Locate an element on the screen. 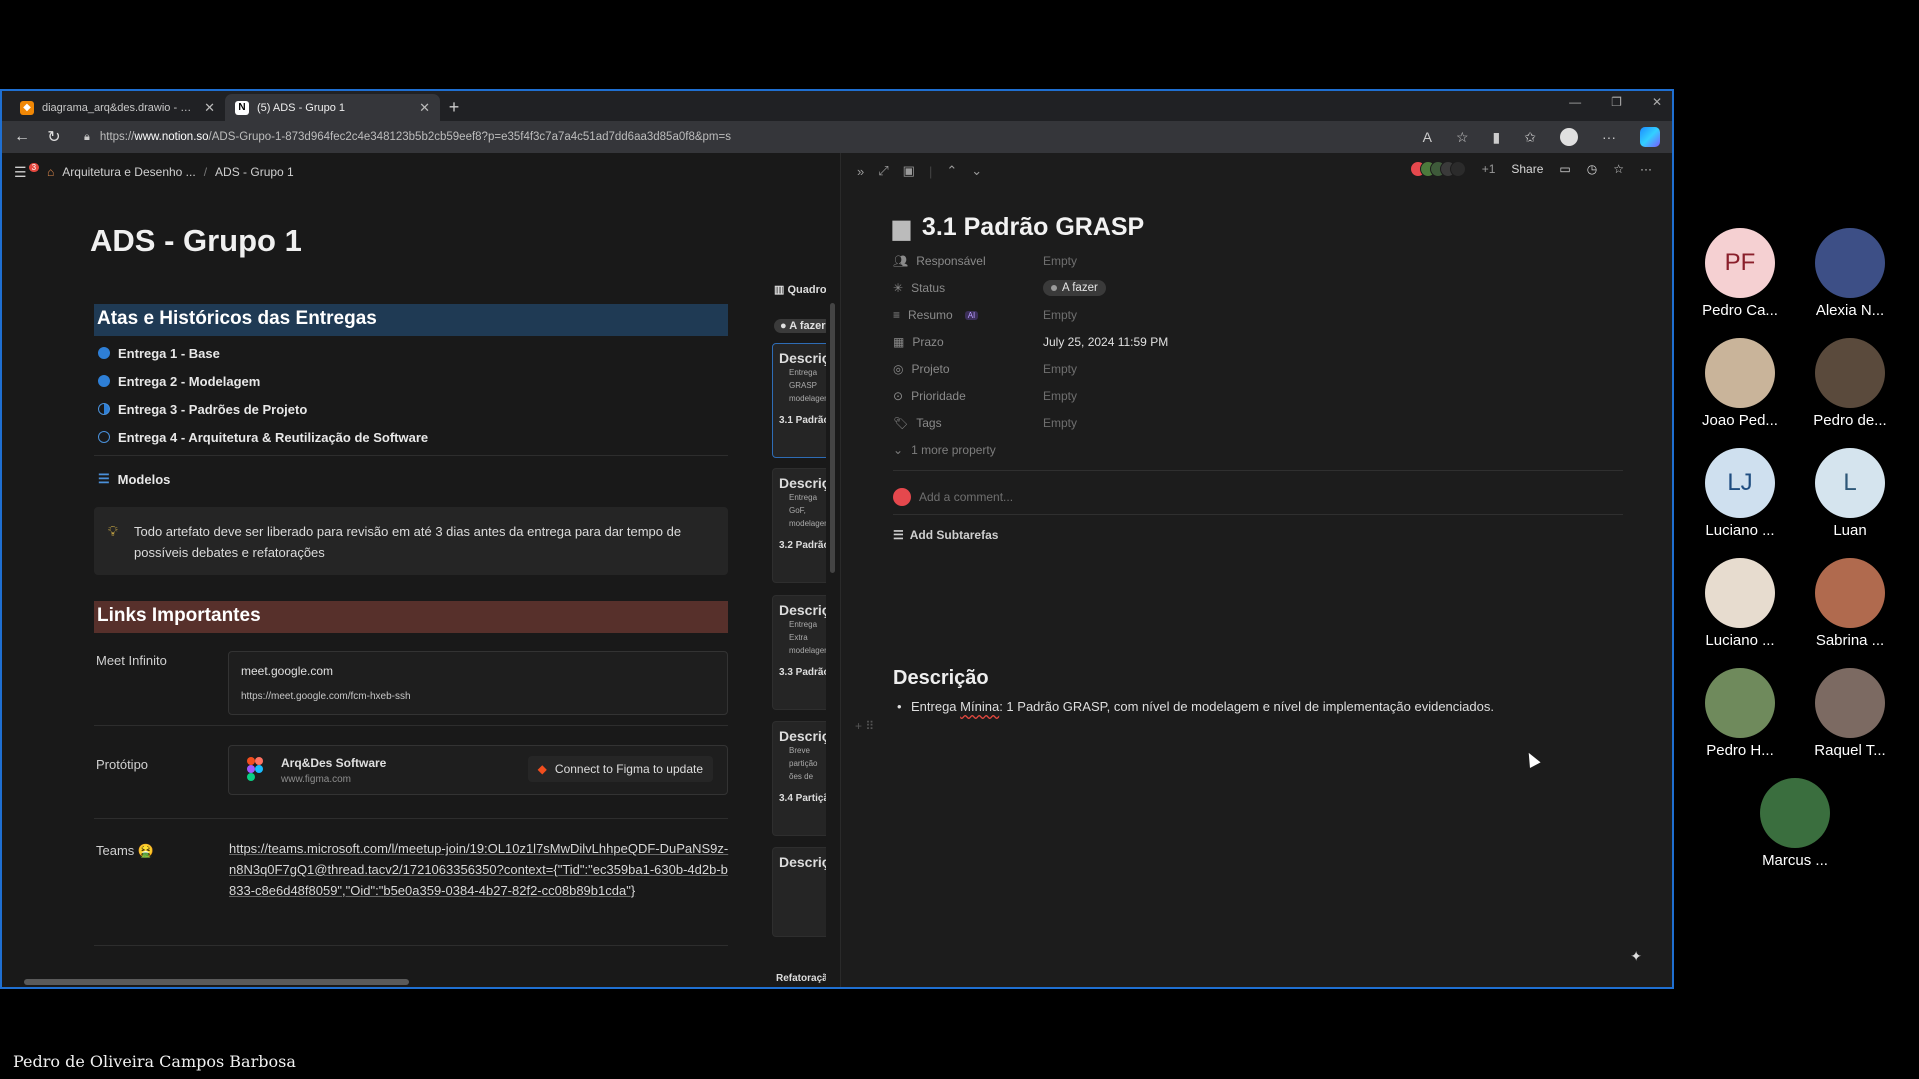 The image size is (1919, 1079). prop-projeto: ◎ Projeto Empty is located at coordinates (985, 369).